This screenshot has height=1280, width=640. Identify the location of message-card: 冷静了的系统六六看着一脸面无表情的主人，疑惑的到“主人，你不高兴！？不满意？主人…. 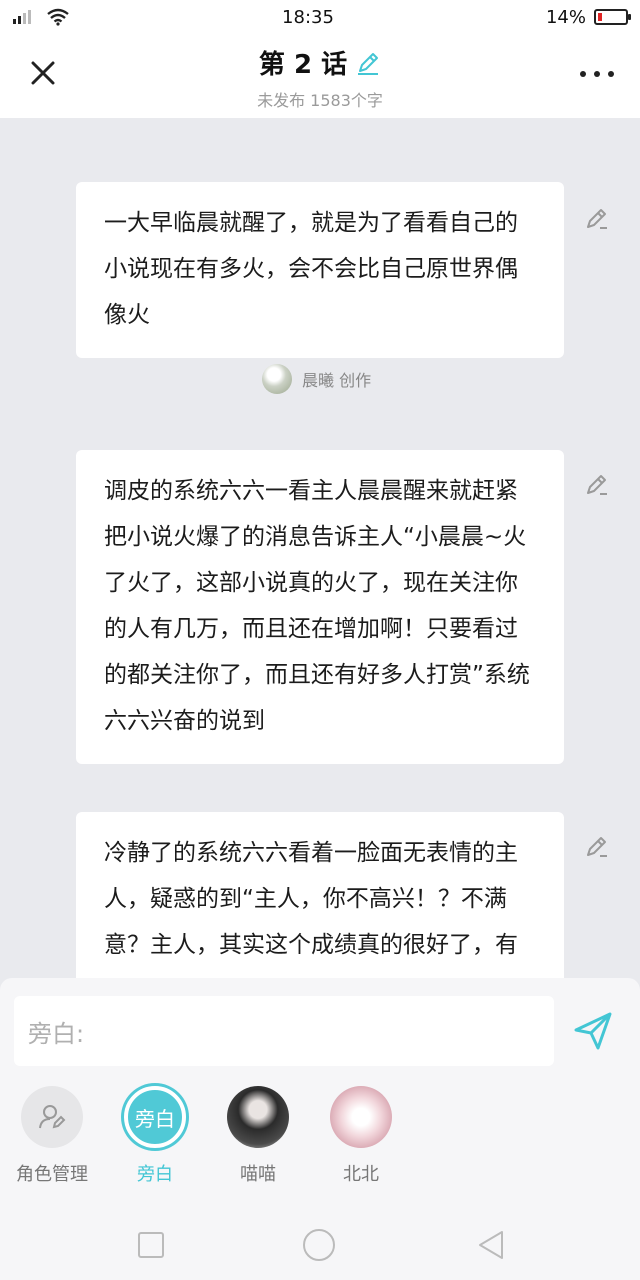
(320, 895).